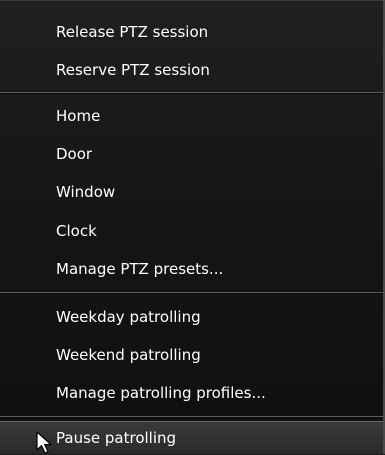 The width and height of the screenshot is (385, 455). I want to click on menu-item-label: Home, so click(78, 116).